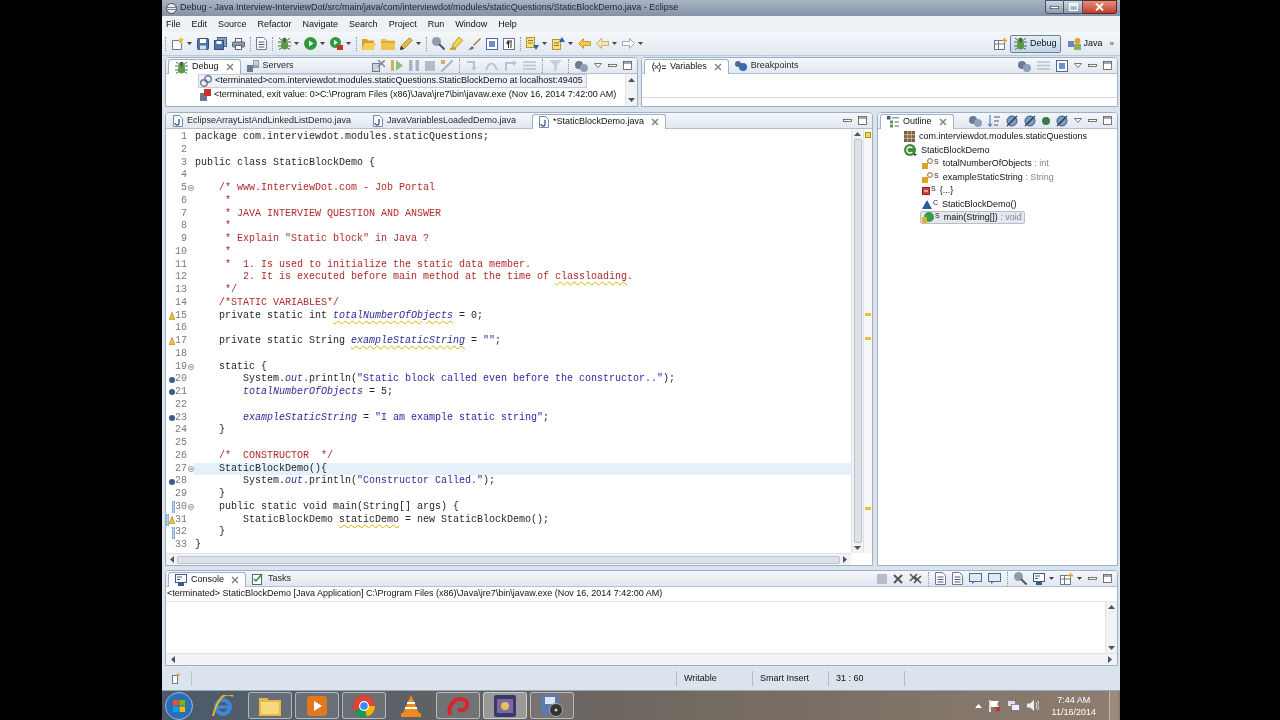 The height and width of the screenshot is (720, 1280). Describe the element at coordinates (898, 578) in the screenshot. I see `cross-icon` at that location.